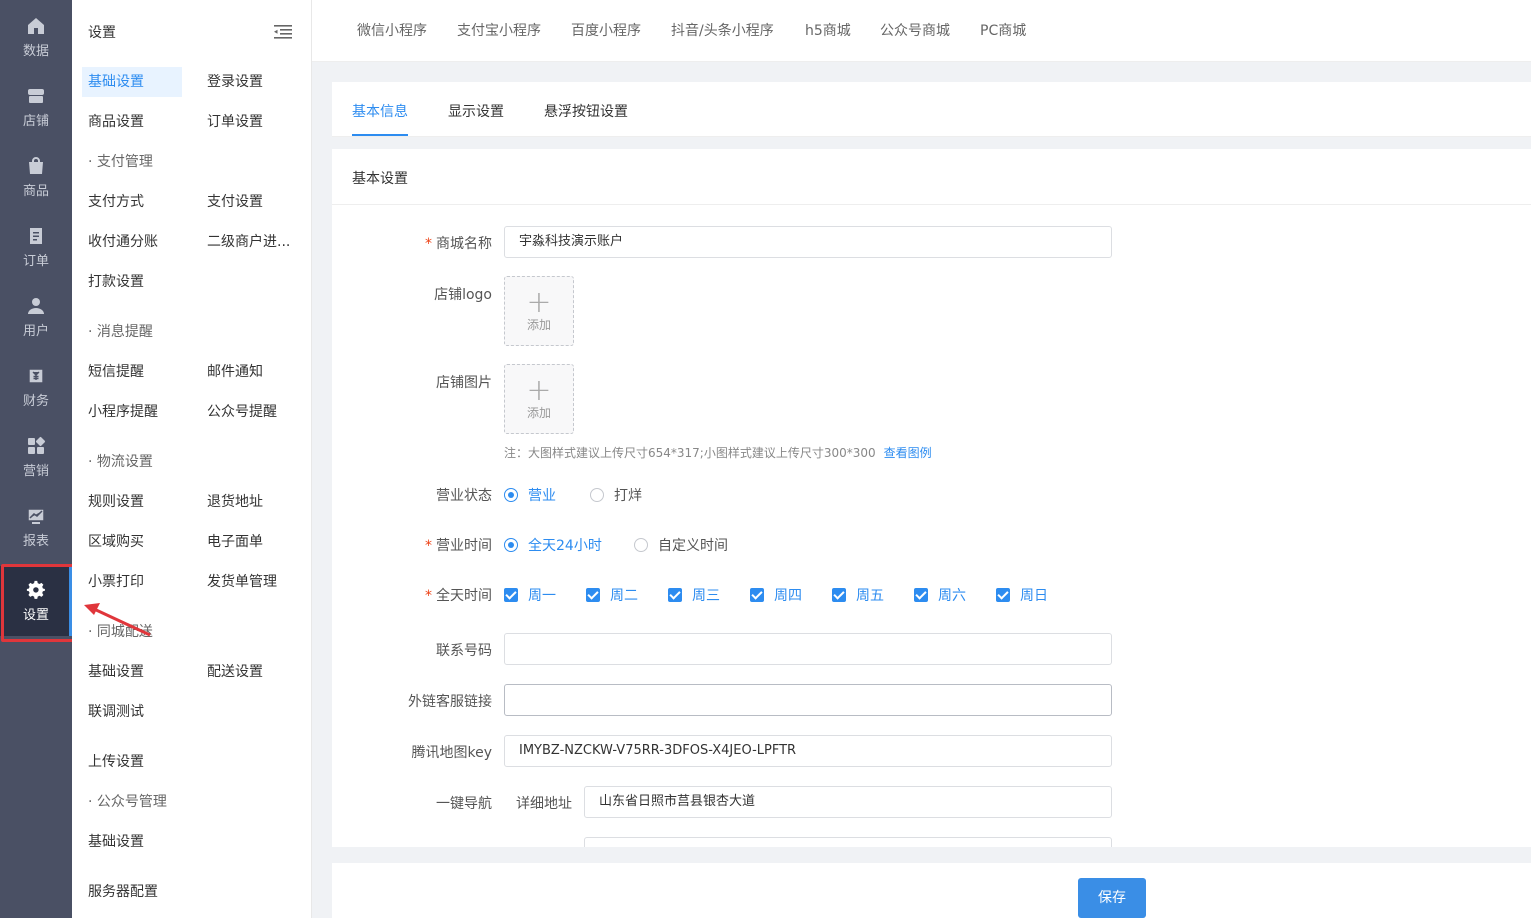  I want to click on status-closed-radio: 打烊, so click(616, 495).